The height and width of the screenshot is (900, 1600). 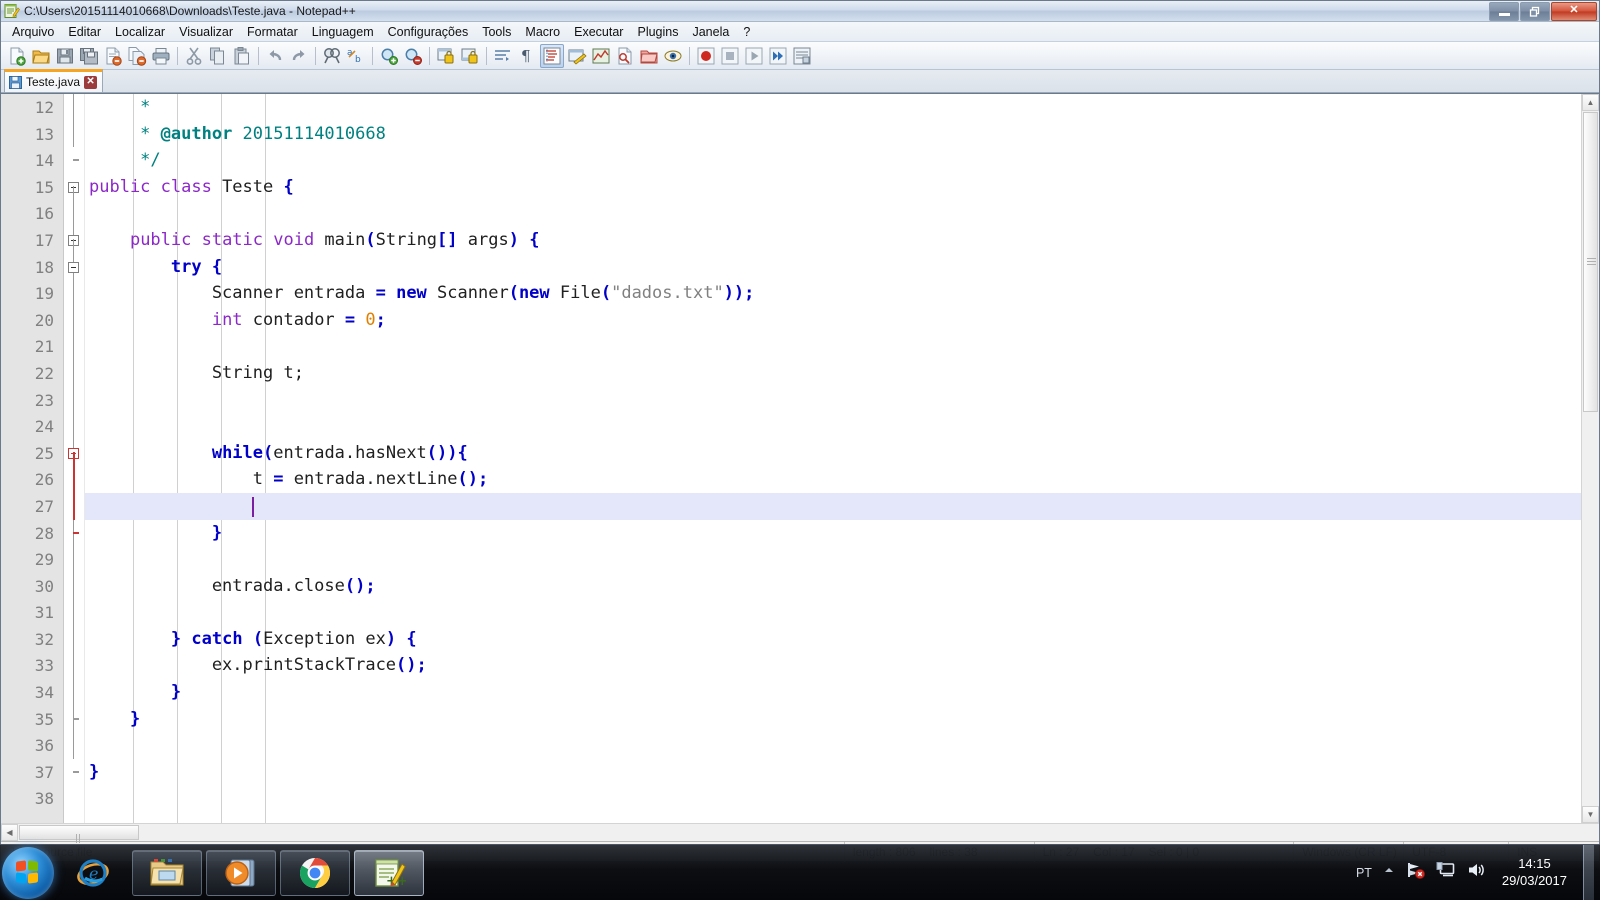 What do you see at coordinates (241, 872) in the screenshot?
I see `taskbar-windows-media-player-icon` at bounding box center [241, 872].